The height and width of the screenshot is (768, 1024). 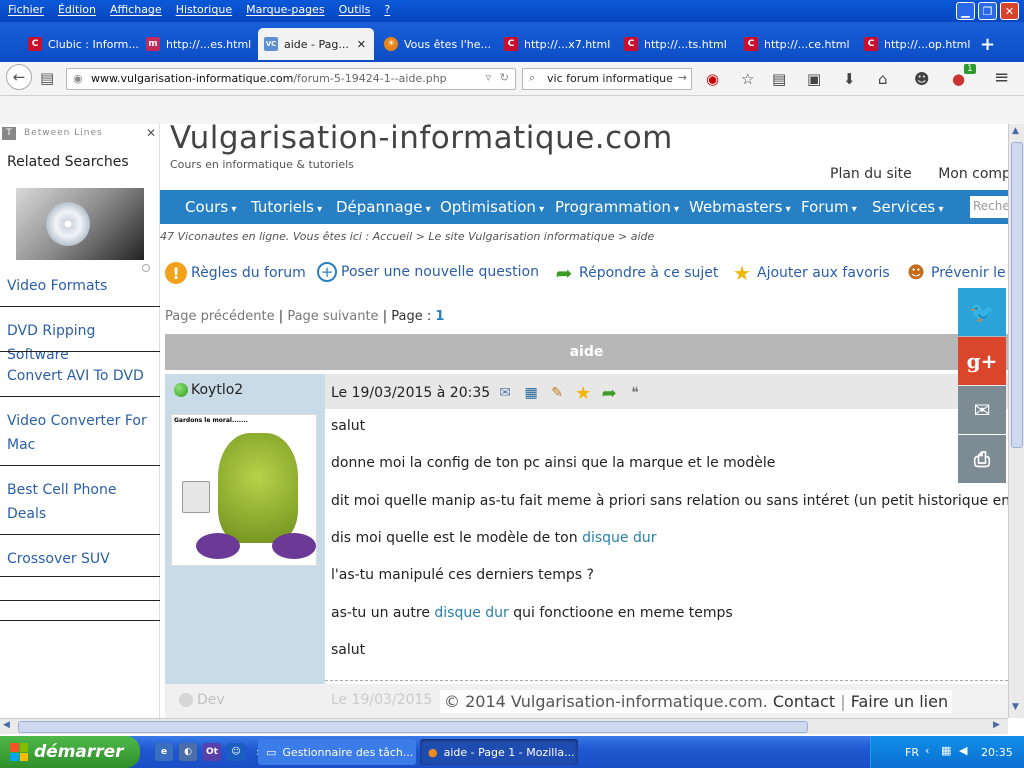 I want to click on close-tab-icon: ✕, so click(x=361, y=44).